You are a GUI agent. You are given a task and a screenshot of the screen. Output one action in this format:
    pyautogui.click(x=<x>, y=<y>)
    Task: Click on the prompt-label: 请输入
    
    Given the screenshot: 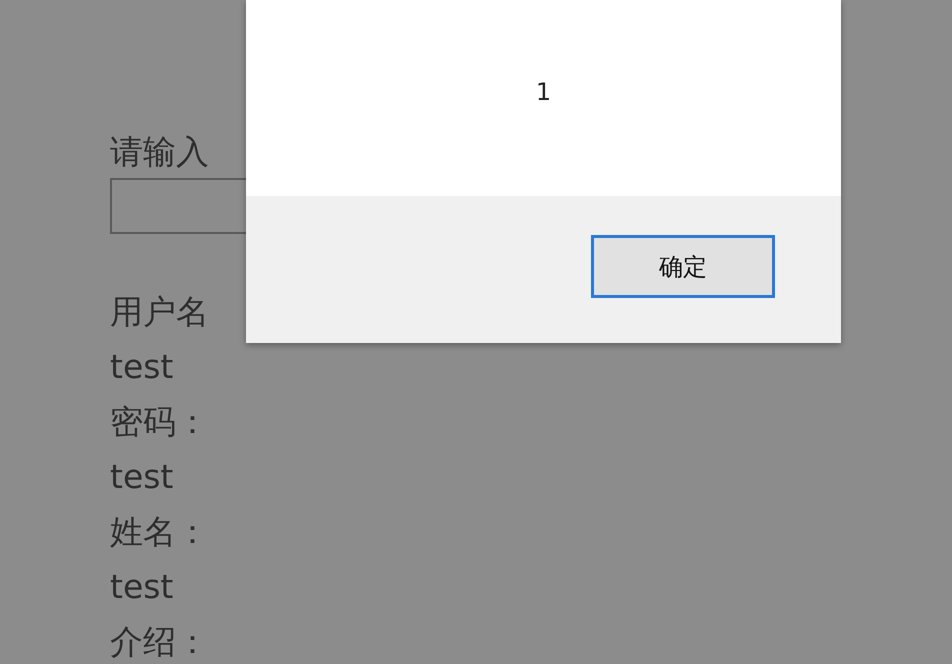 What is the action you would take?
    pyautogui.click(x=159, y=152)
    